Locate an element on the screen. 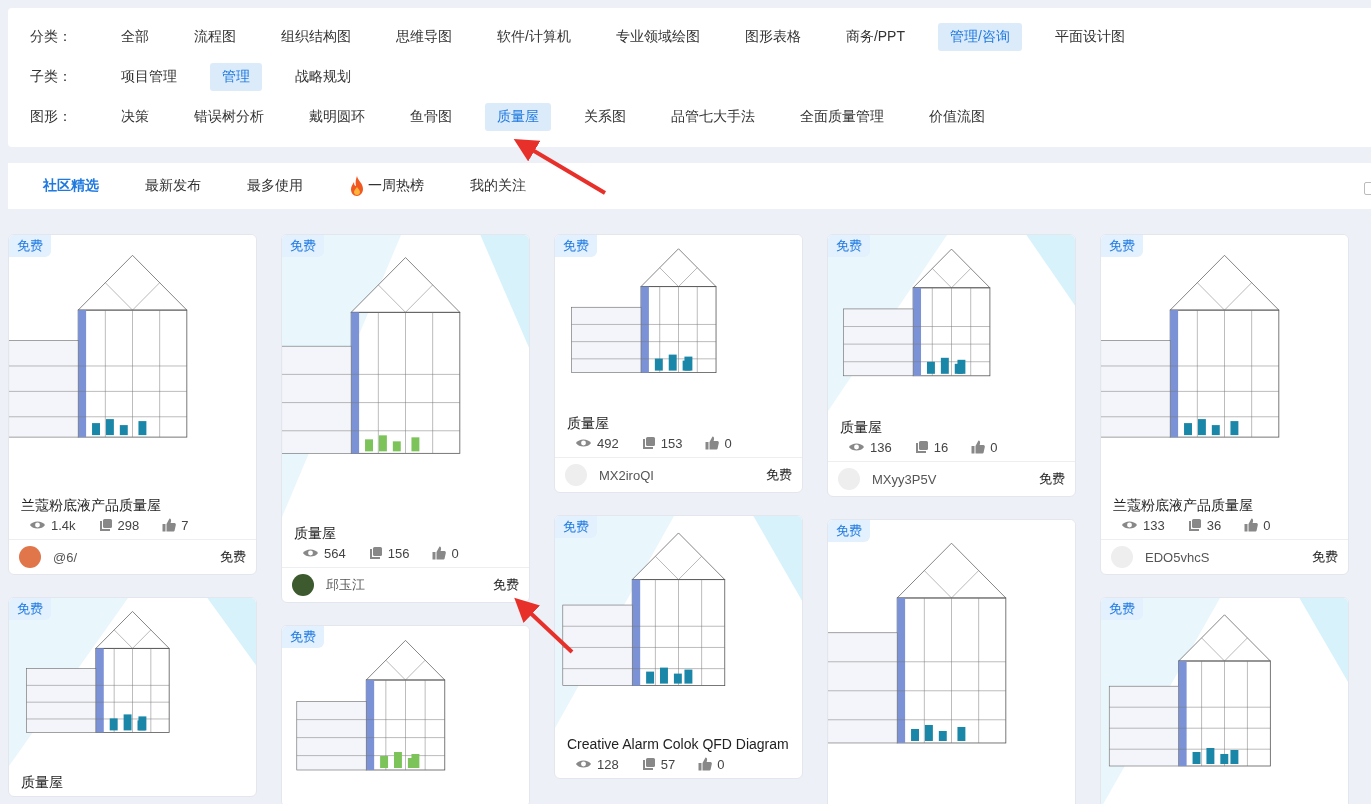  template-card: 免费 Creative Alarm Colok QFD Diagram 128 57 0 is located at coordinates (678, 647).